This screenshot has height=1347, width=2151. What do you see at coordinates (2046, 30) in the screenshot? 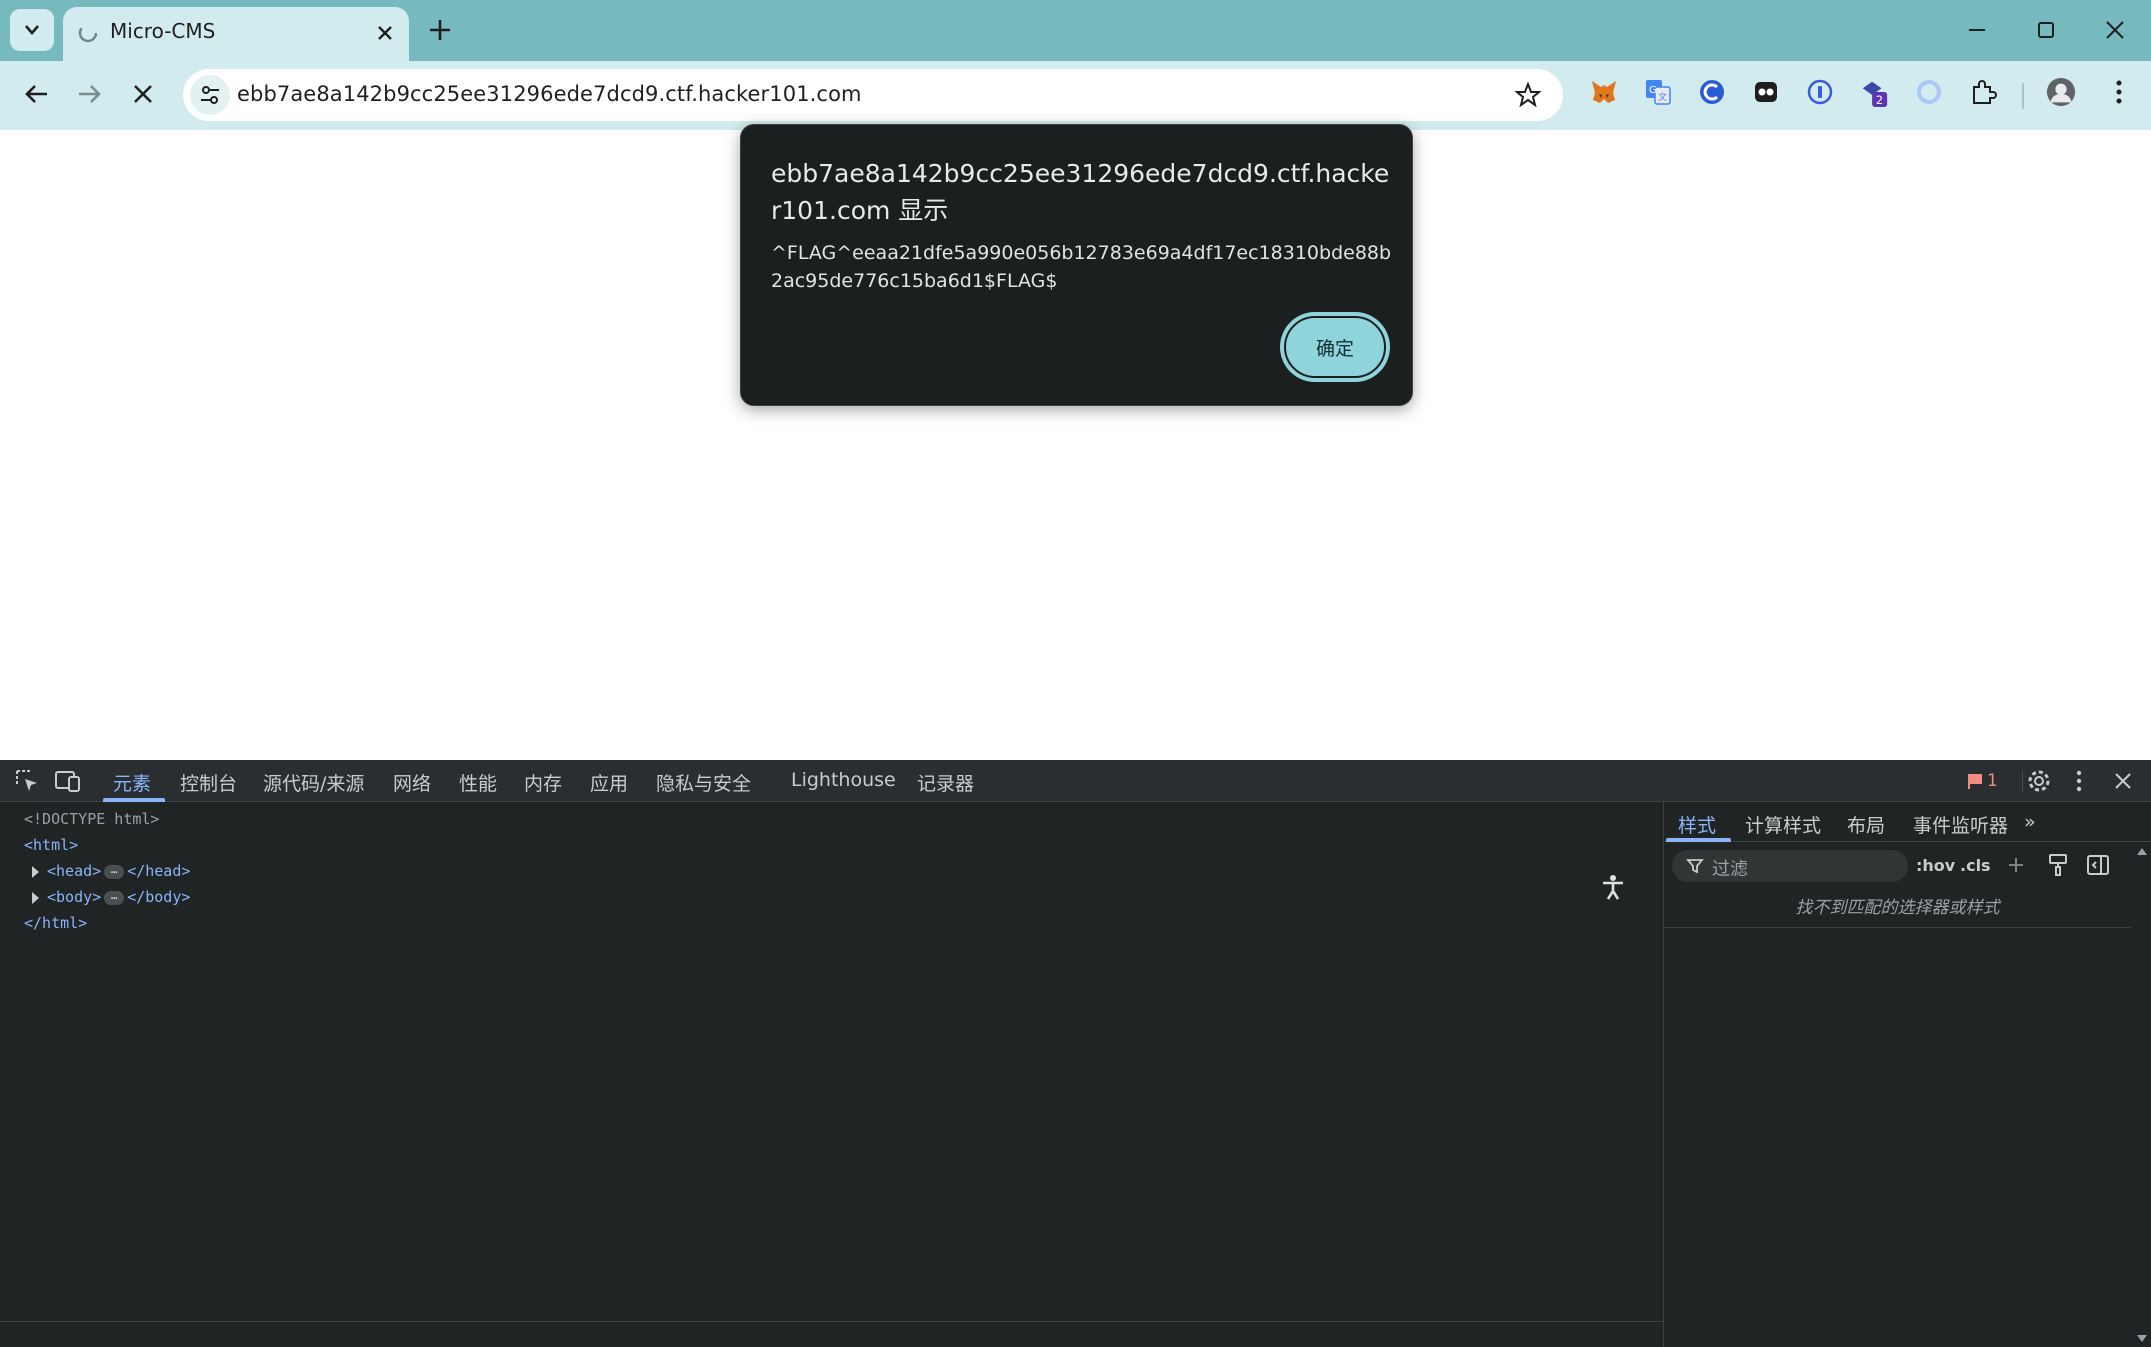
I see `maximize-icon` at bounding box center [2046, 30].